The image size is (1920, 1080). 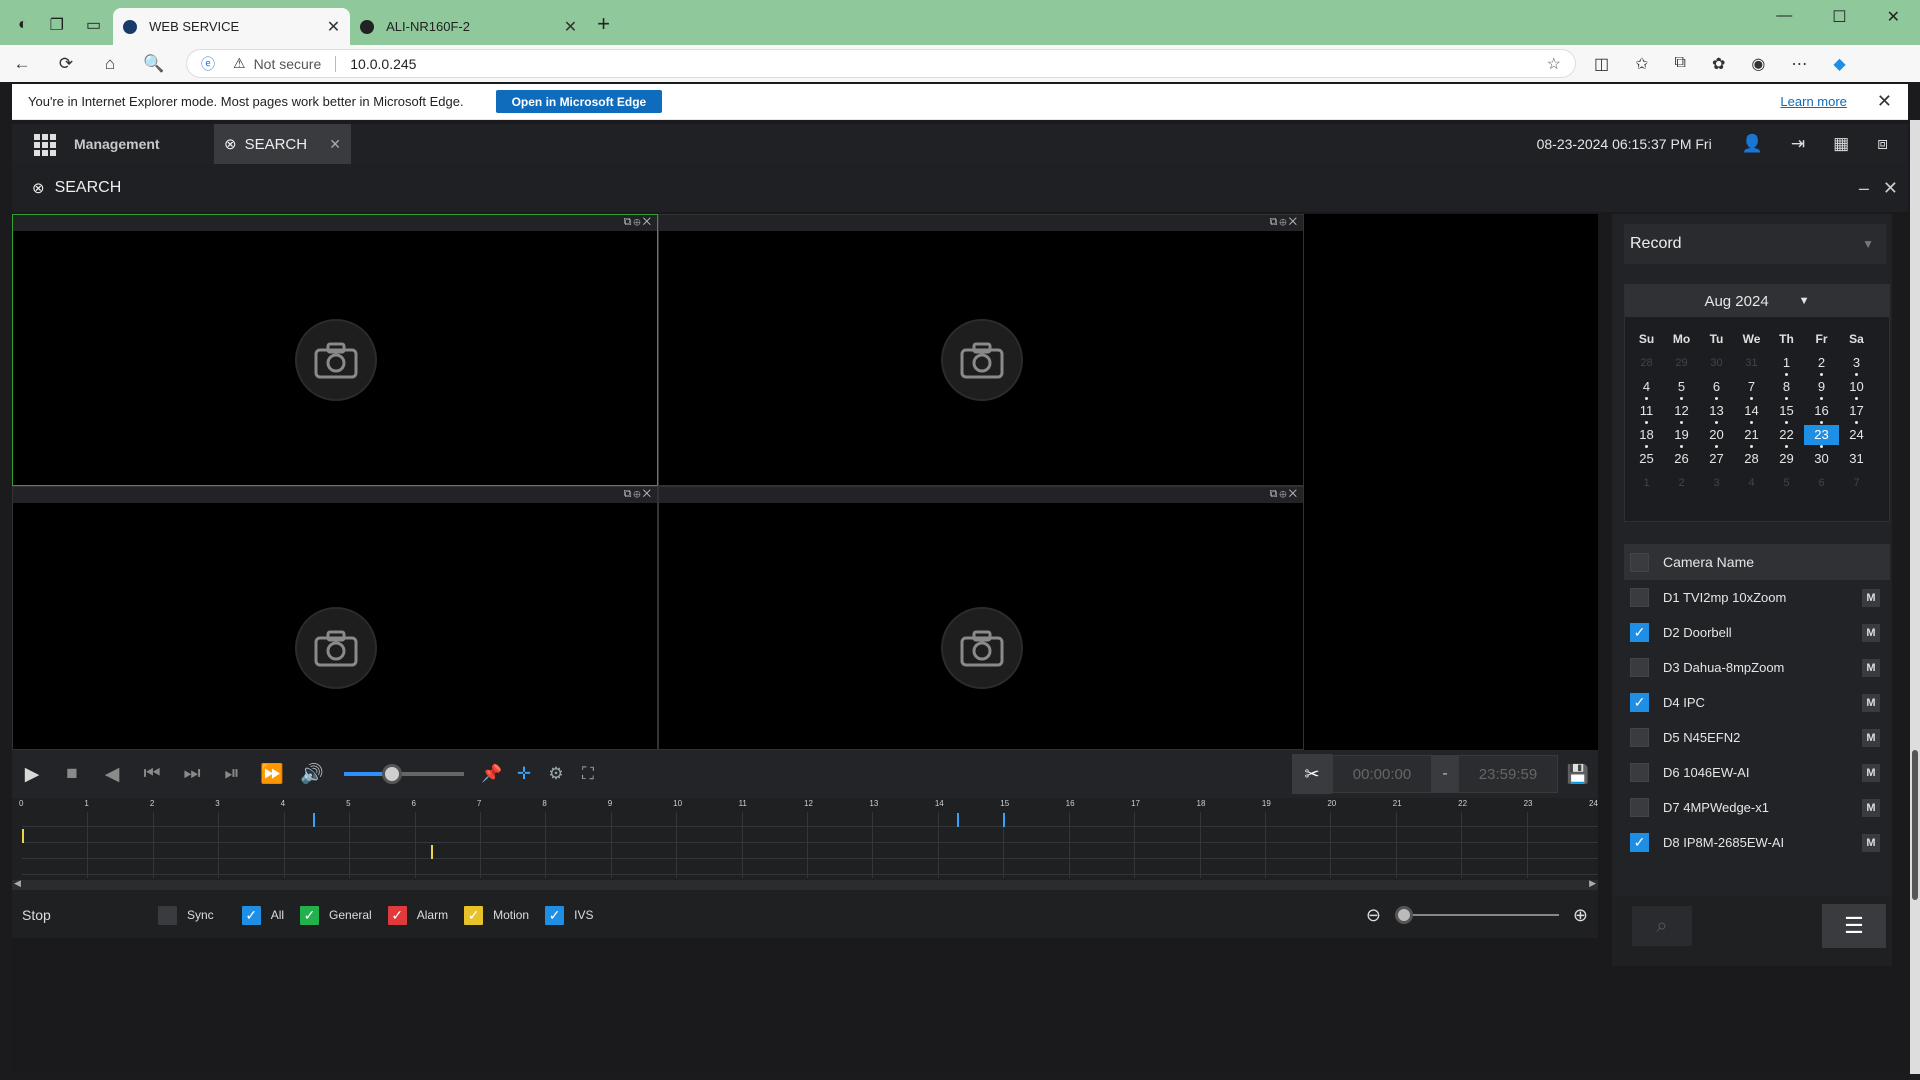 I want to click on search-app-tab: ⊗ SEARCH ✕, so click(x=282, y=144).